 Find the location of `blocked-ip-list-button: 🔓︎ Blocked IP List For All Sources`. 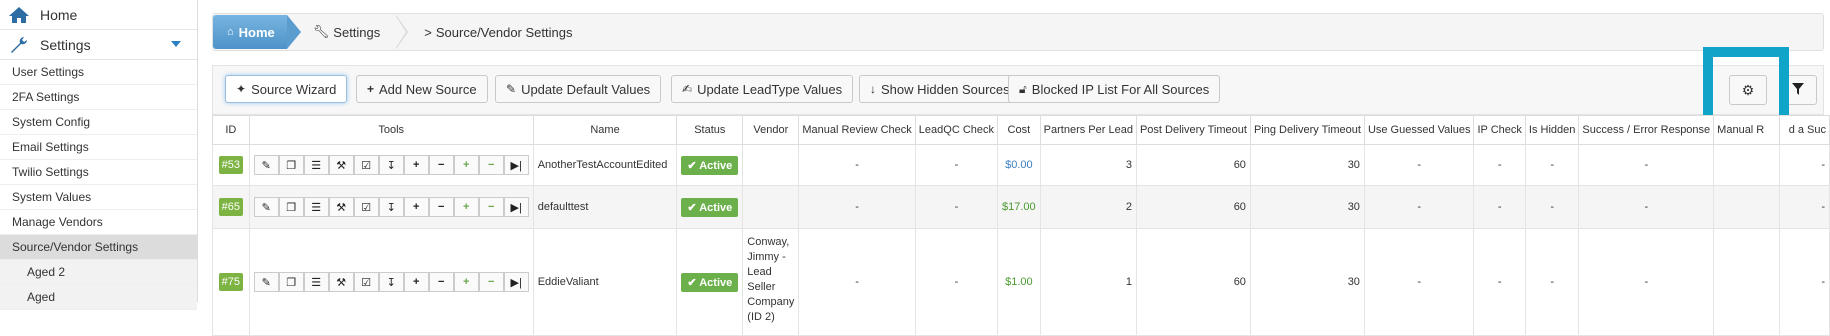

blocked-ip-list-button: 🔓︎ Blocked IP List For All Sources is located at coordinates (1114, 89).